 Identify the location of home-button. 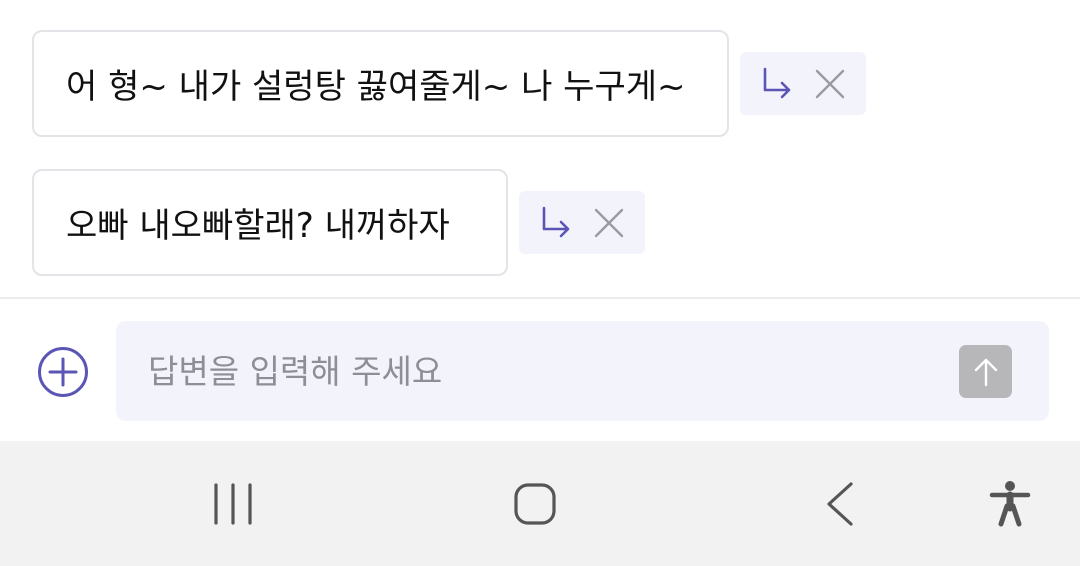
(535, 503).